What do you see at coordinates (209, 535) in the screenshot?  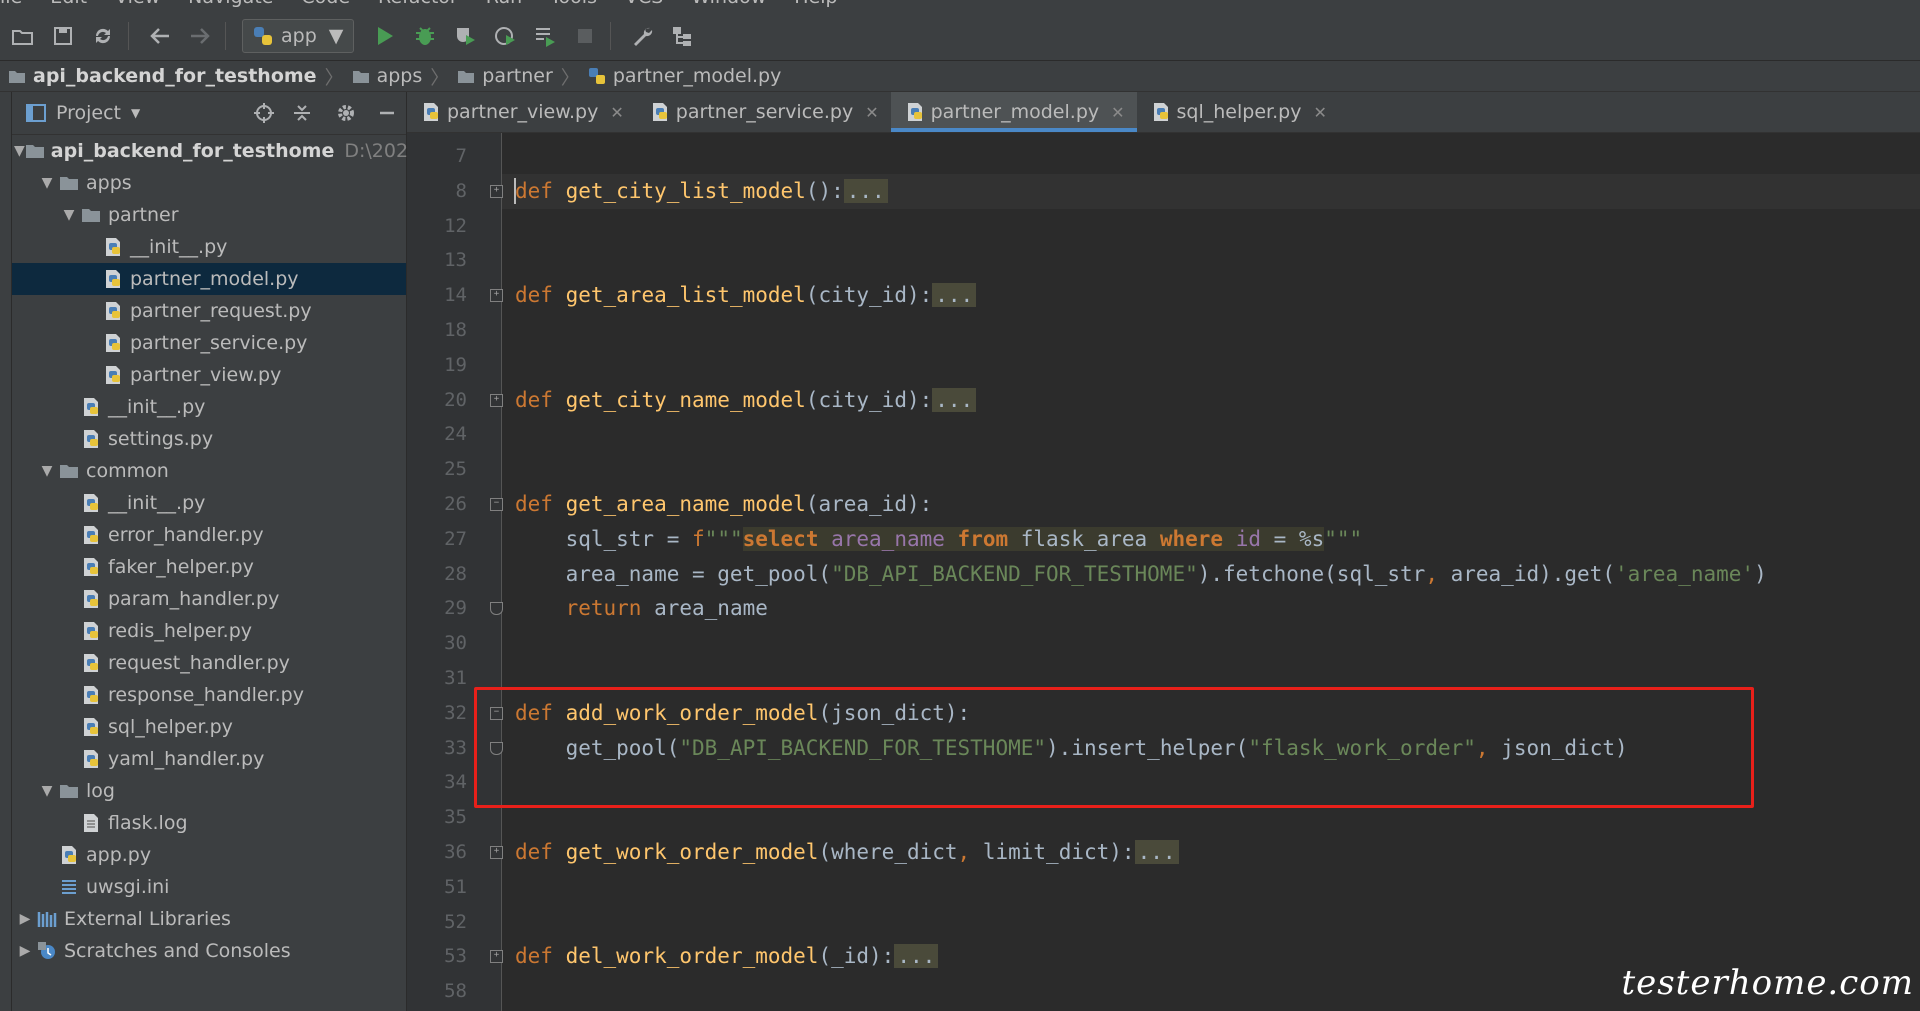 I see `tree-item: error_handler.py` at bounding box center [209, 535].